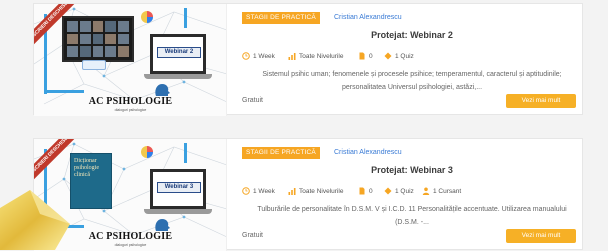 This screenshot has width=608, height=251. I want to click on course-title: Protejat: Webinar 3, so click(412, 170).